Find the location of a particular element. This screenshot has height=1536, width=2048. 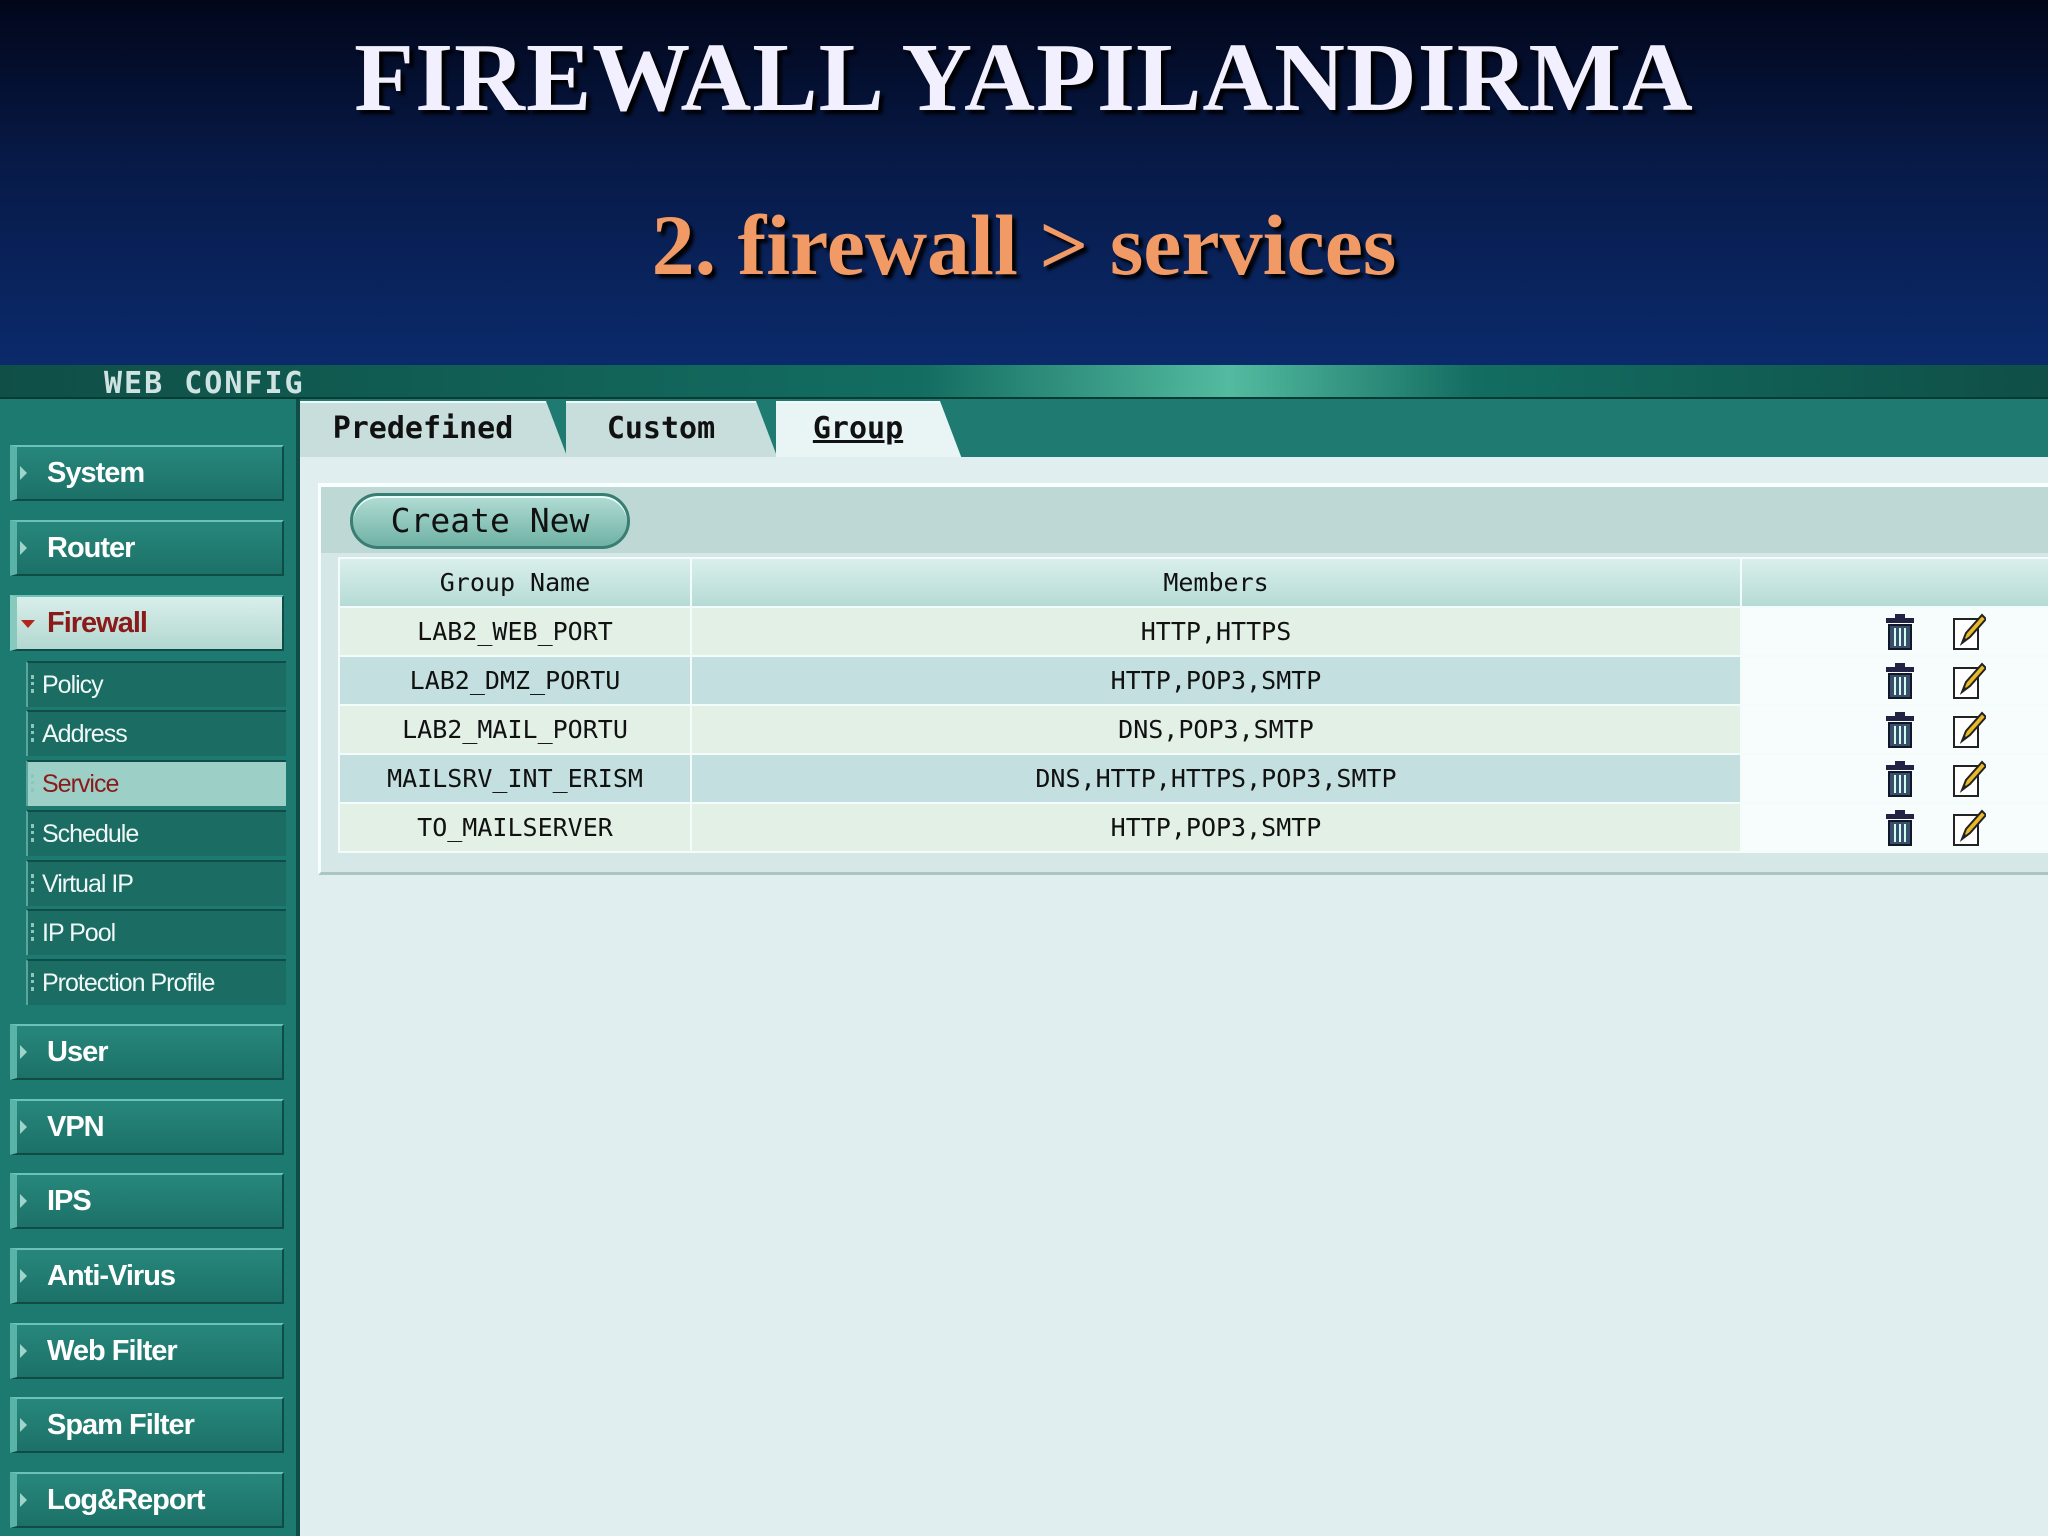

caret-down-icon is located at coordinates (28, 624).